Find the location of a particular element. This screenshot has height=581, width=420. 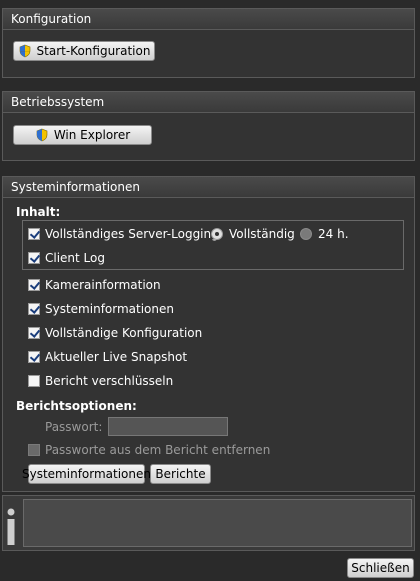

server-logging-checkbox-row: Vollständiges Server-Logging is located at coordinates (123, 234).